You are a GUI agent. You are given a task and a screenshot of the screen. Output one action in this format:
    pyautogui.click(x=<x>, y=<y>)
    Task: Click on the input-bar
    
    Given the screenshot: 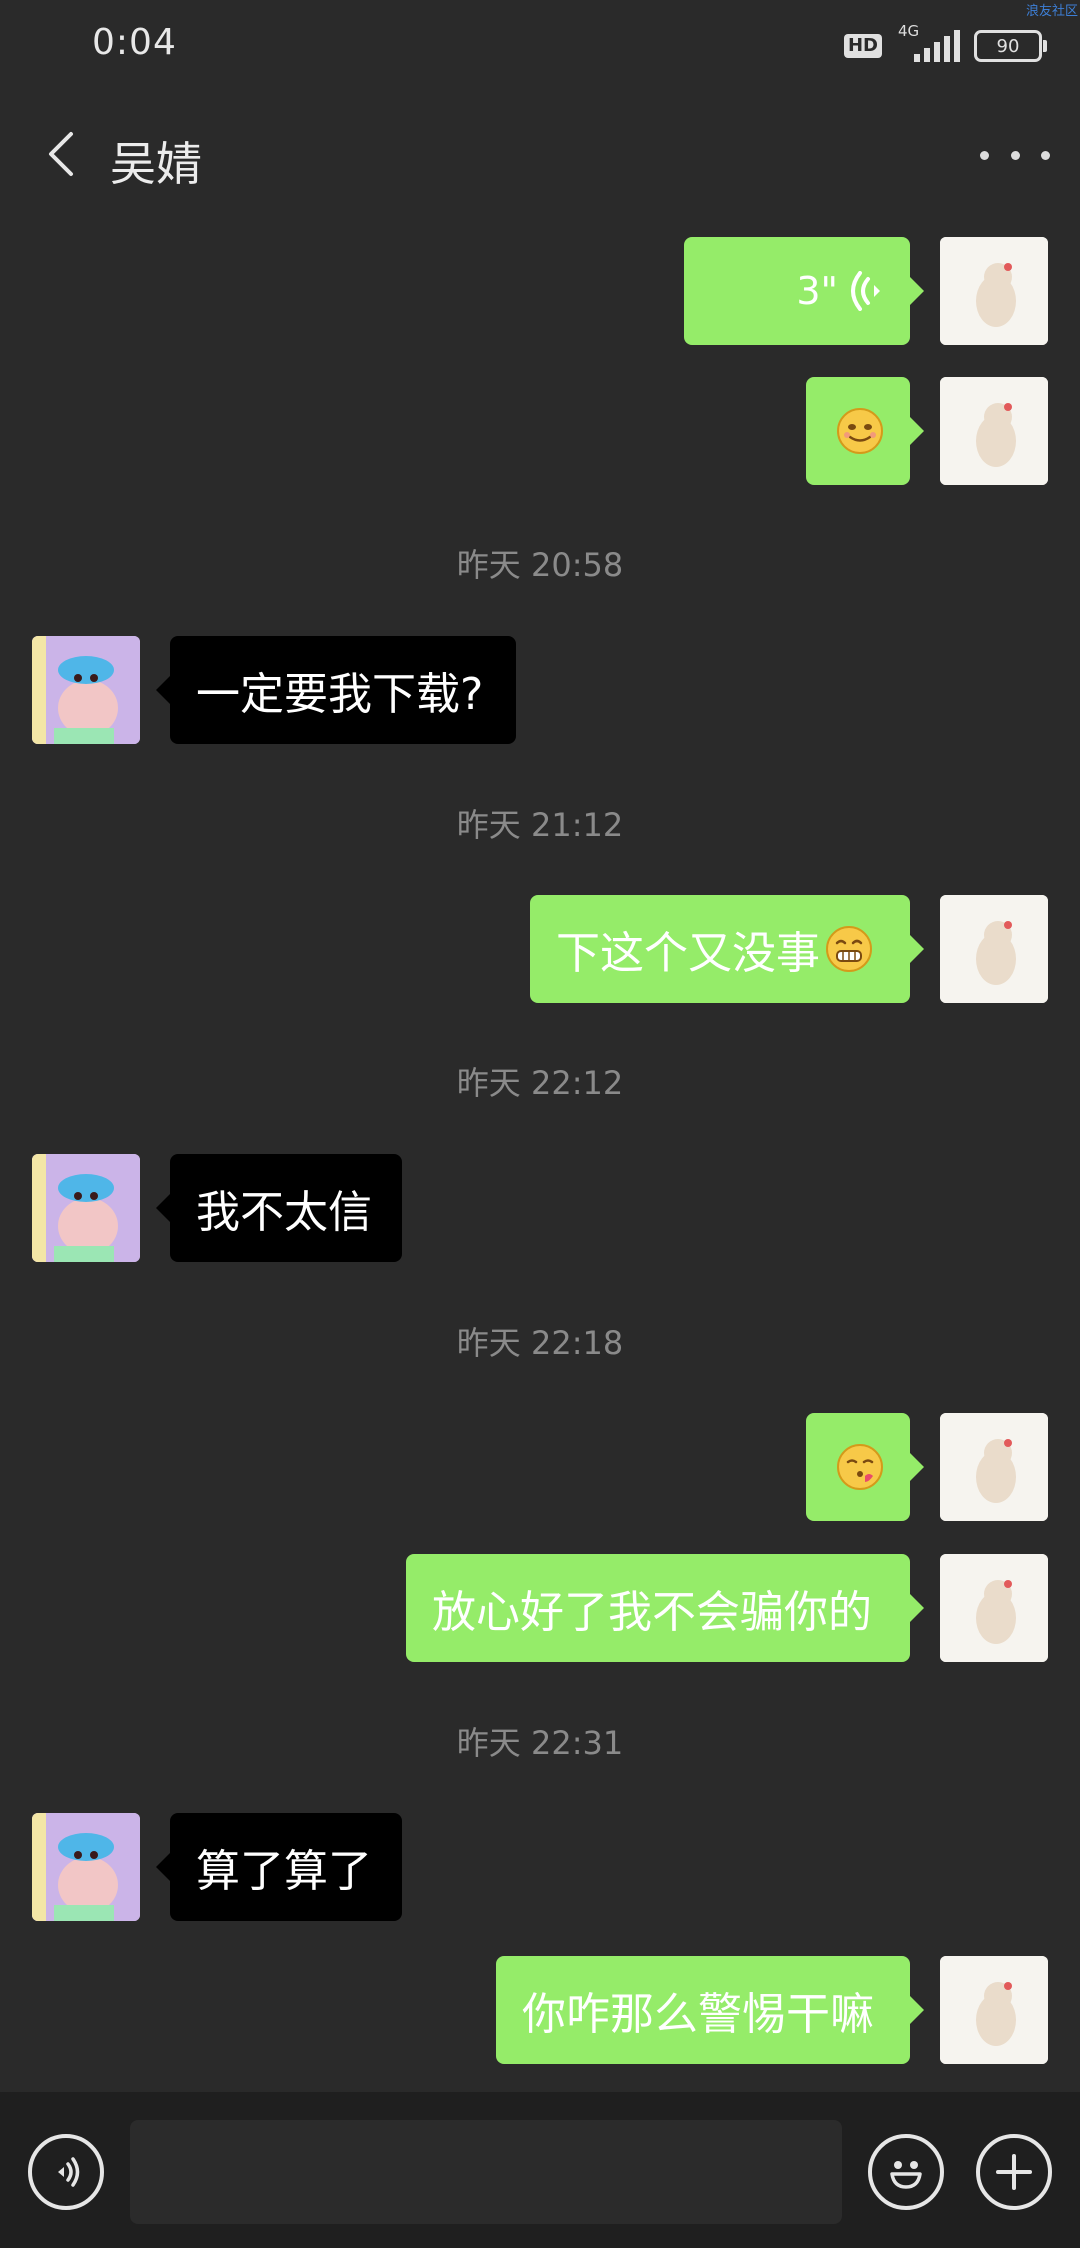 What is the action you would take?
    pyautogui.click(x=540, y=2170)
    